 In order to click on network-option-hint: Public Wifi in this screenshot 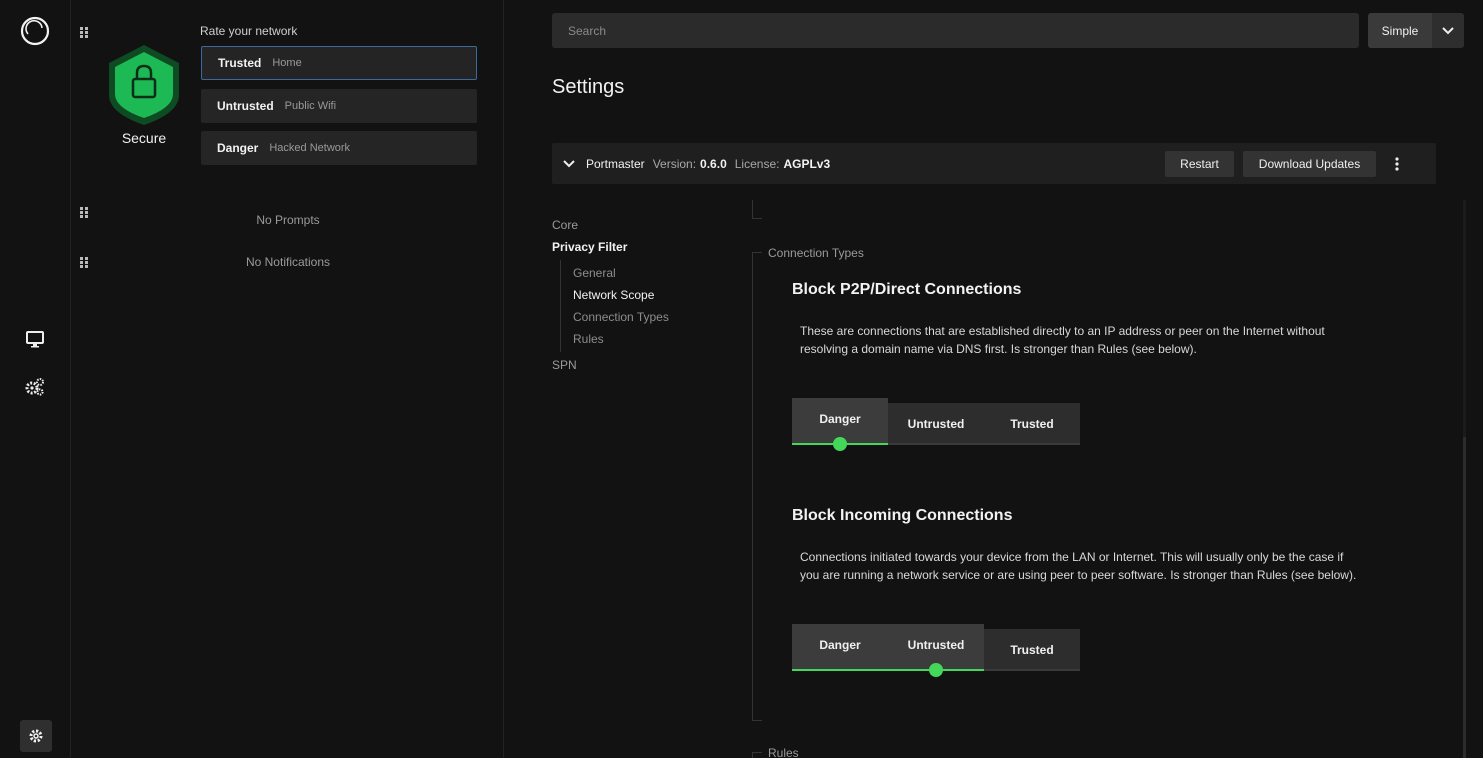, I will do `click(310, 106)`.